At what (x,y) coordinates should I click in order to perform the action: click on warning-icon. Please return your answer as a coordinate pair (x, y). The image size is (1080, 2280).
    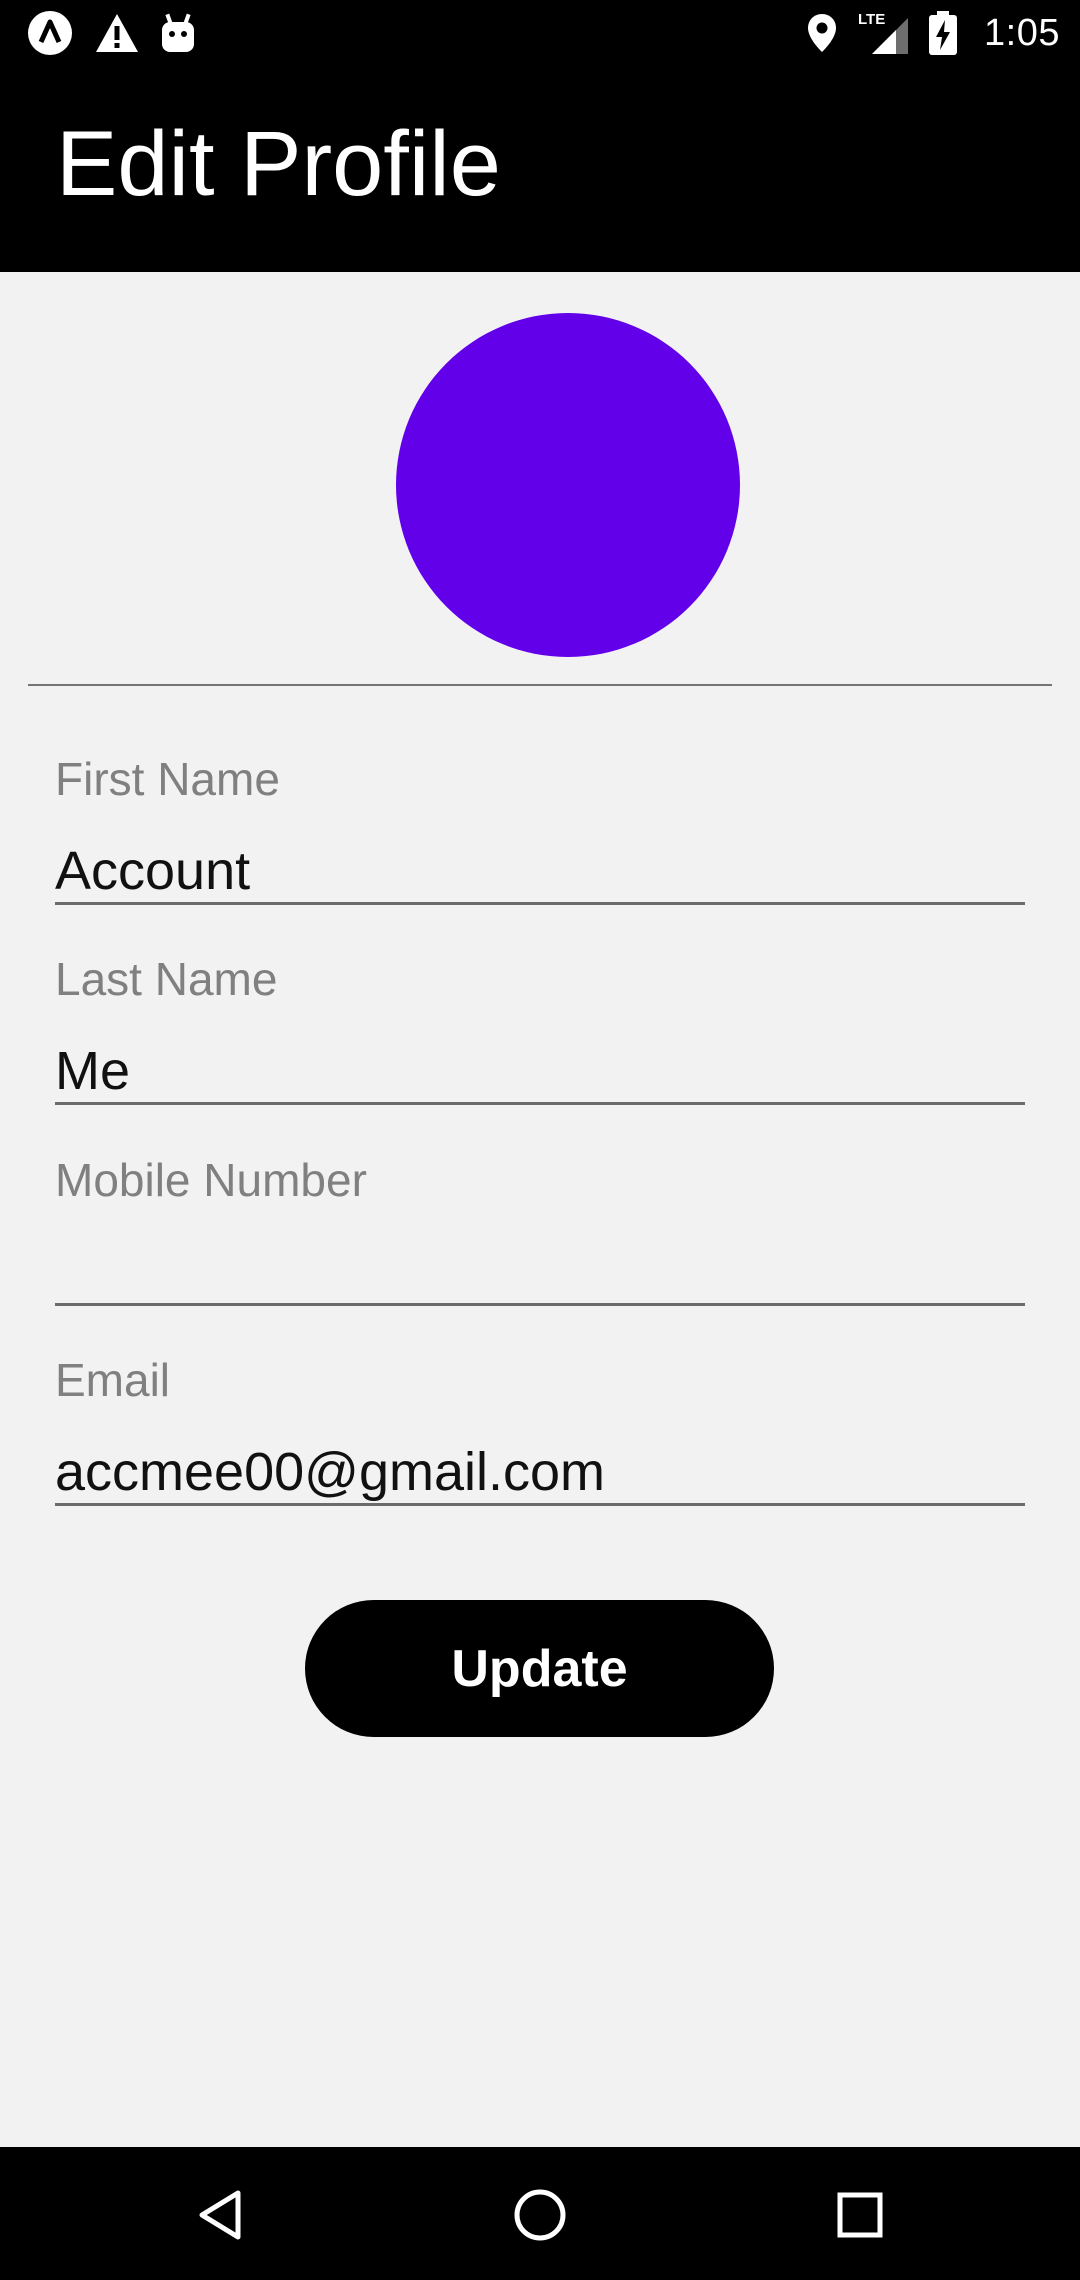
    Looking at the image, I should click on (117, 33).